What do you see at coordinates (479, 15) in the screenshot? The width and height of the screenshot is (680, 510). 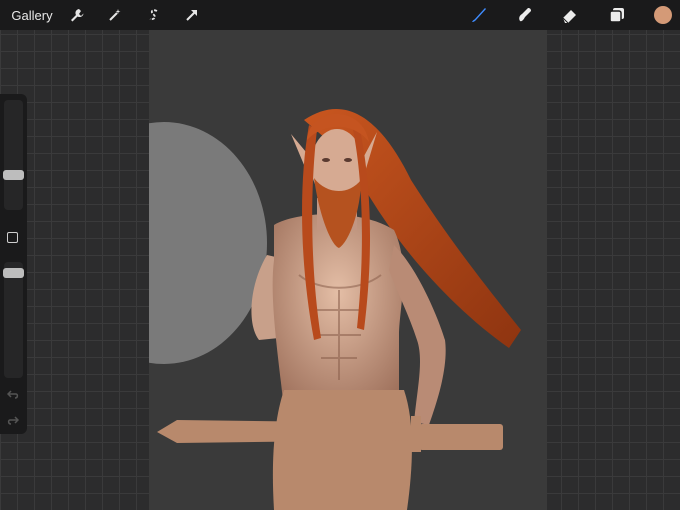 I see `brush-icon` at bounding box center [479, 15].